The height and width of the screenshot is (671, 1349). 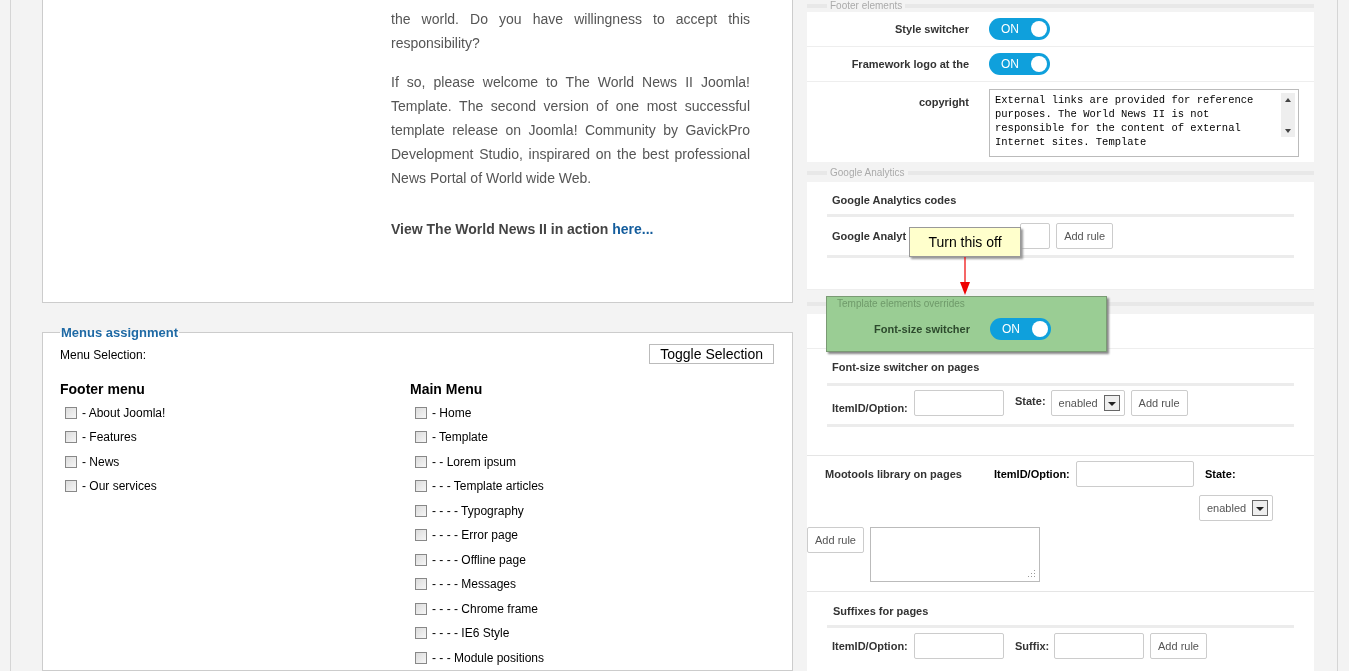 What do you see at coordinates (570, 31) in the screenshot?
I see `intro-paragraph: the world. Do you have willingness to accept this responsibility?` at bounding box center [570, 31].